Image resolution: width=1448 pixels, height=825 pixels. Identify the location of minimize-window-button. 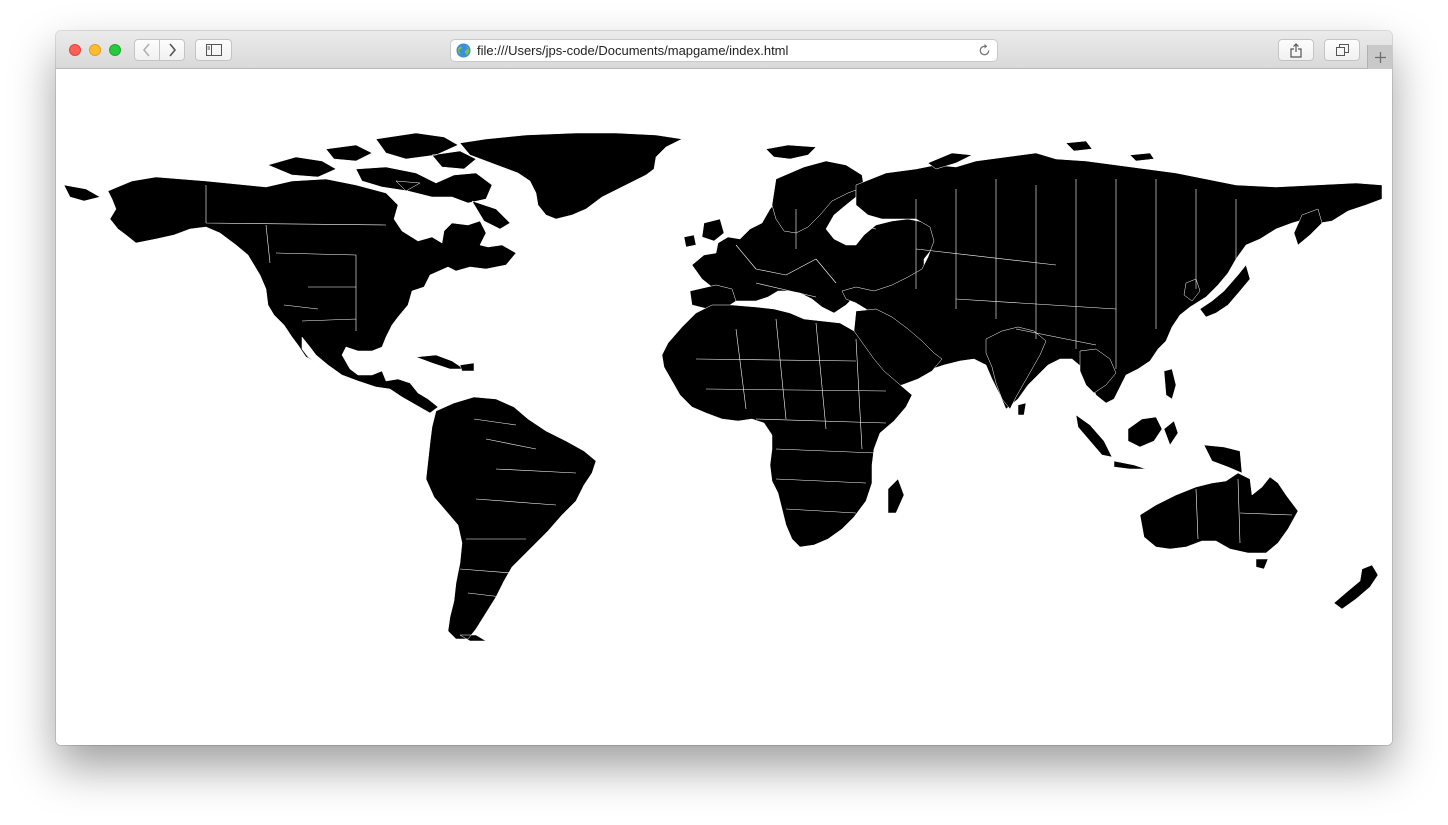
(95, 50).